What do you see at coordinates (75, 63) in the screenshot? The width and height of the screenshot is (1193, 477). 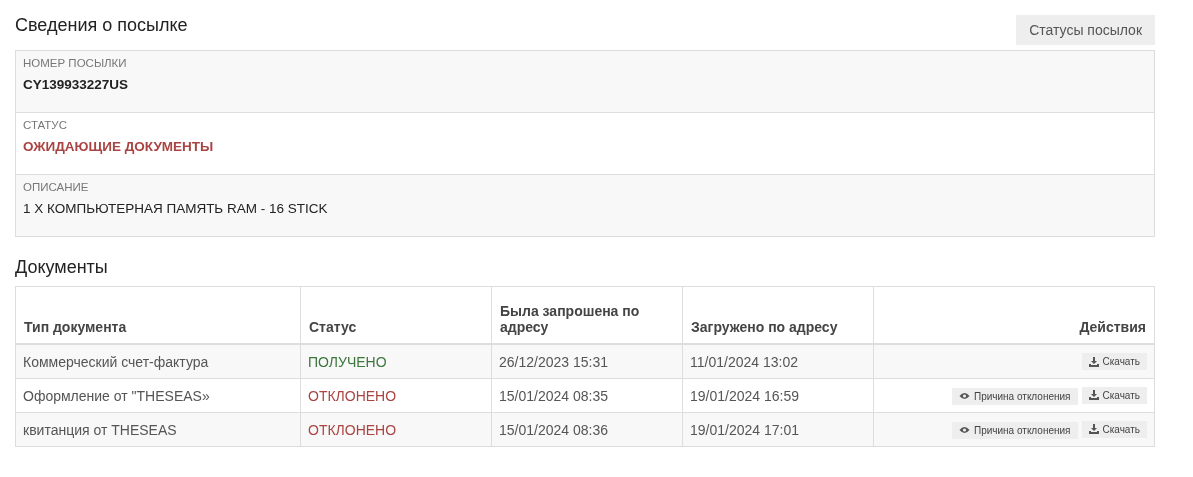 I see `field-label: НОМЕР ПОСЫЛКИ` at bounding box center [75, 63].